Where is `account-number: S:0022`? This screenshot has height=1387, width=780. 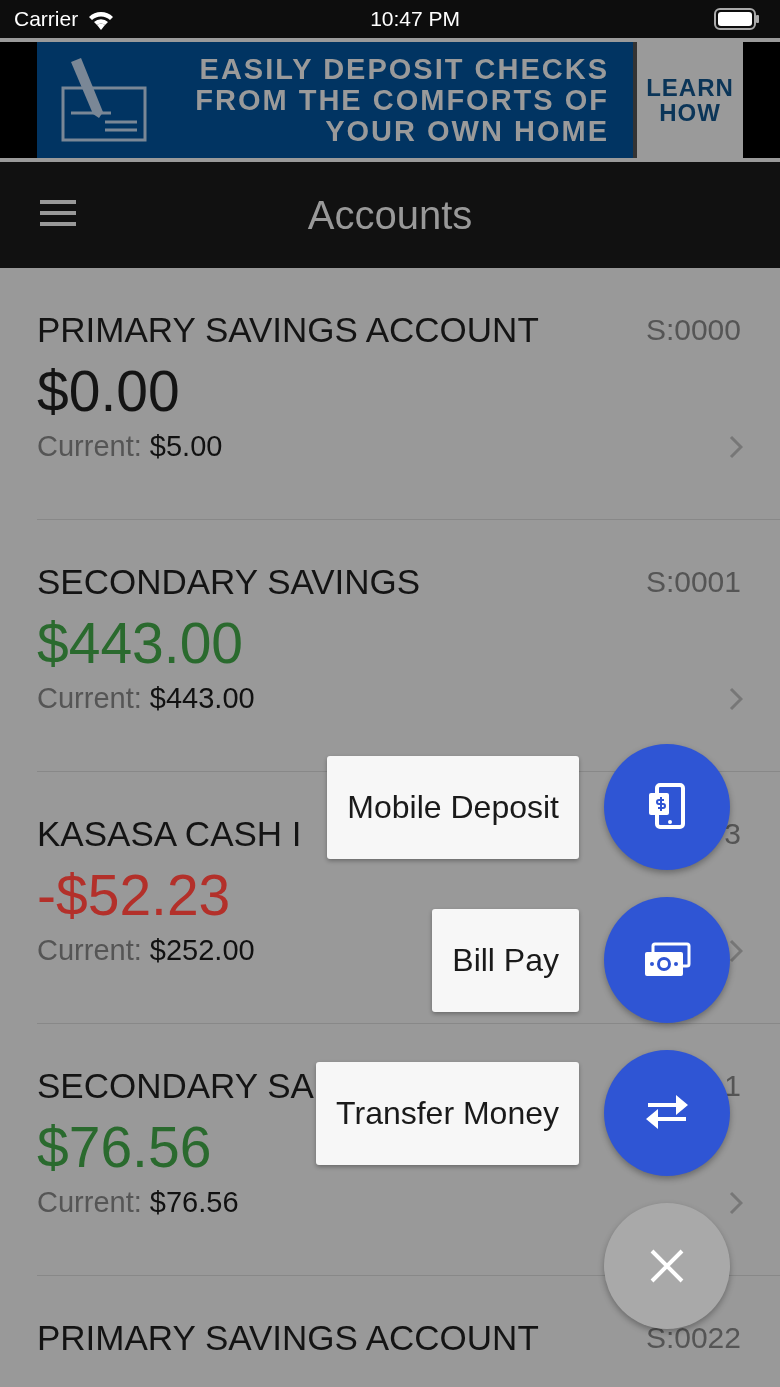
account-number: S:0022 is located at coordinates (693, 1338).